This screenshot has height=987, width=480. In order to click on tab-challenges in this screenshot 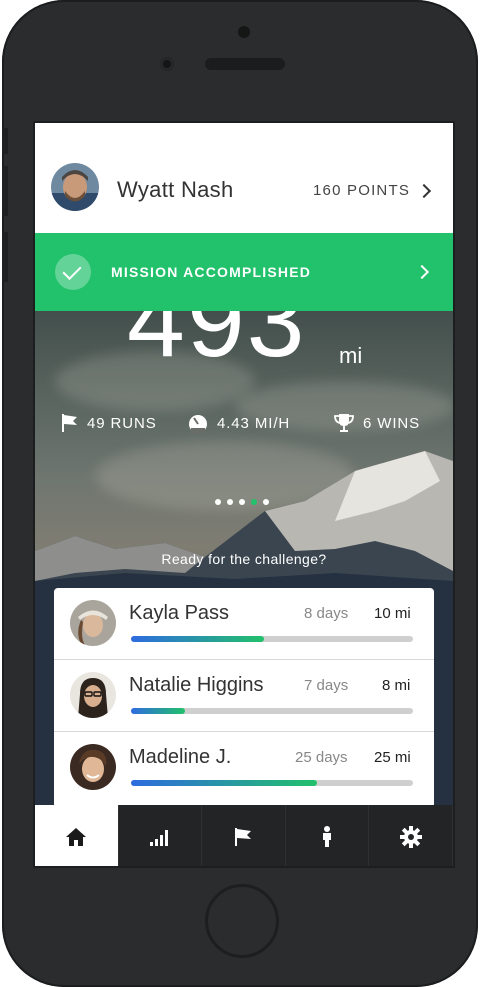, I will do `click(244, 835)`.